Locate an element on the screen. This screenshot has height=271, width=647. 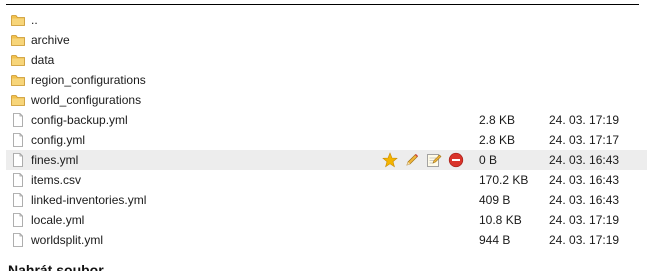
folder-row-parent: .. is located at coordinates (326, 20).